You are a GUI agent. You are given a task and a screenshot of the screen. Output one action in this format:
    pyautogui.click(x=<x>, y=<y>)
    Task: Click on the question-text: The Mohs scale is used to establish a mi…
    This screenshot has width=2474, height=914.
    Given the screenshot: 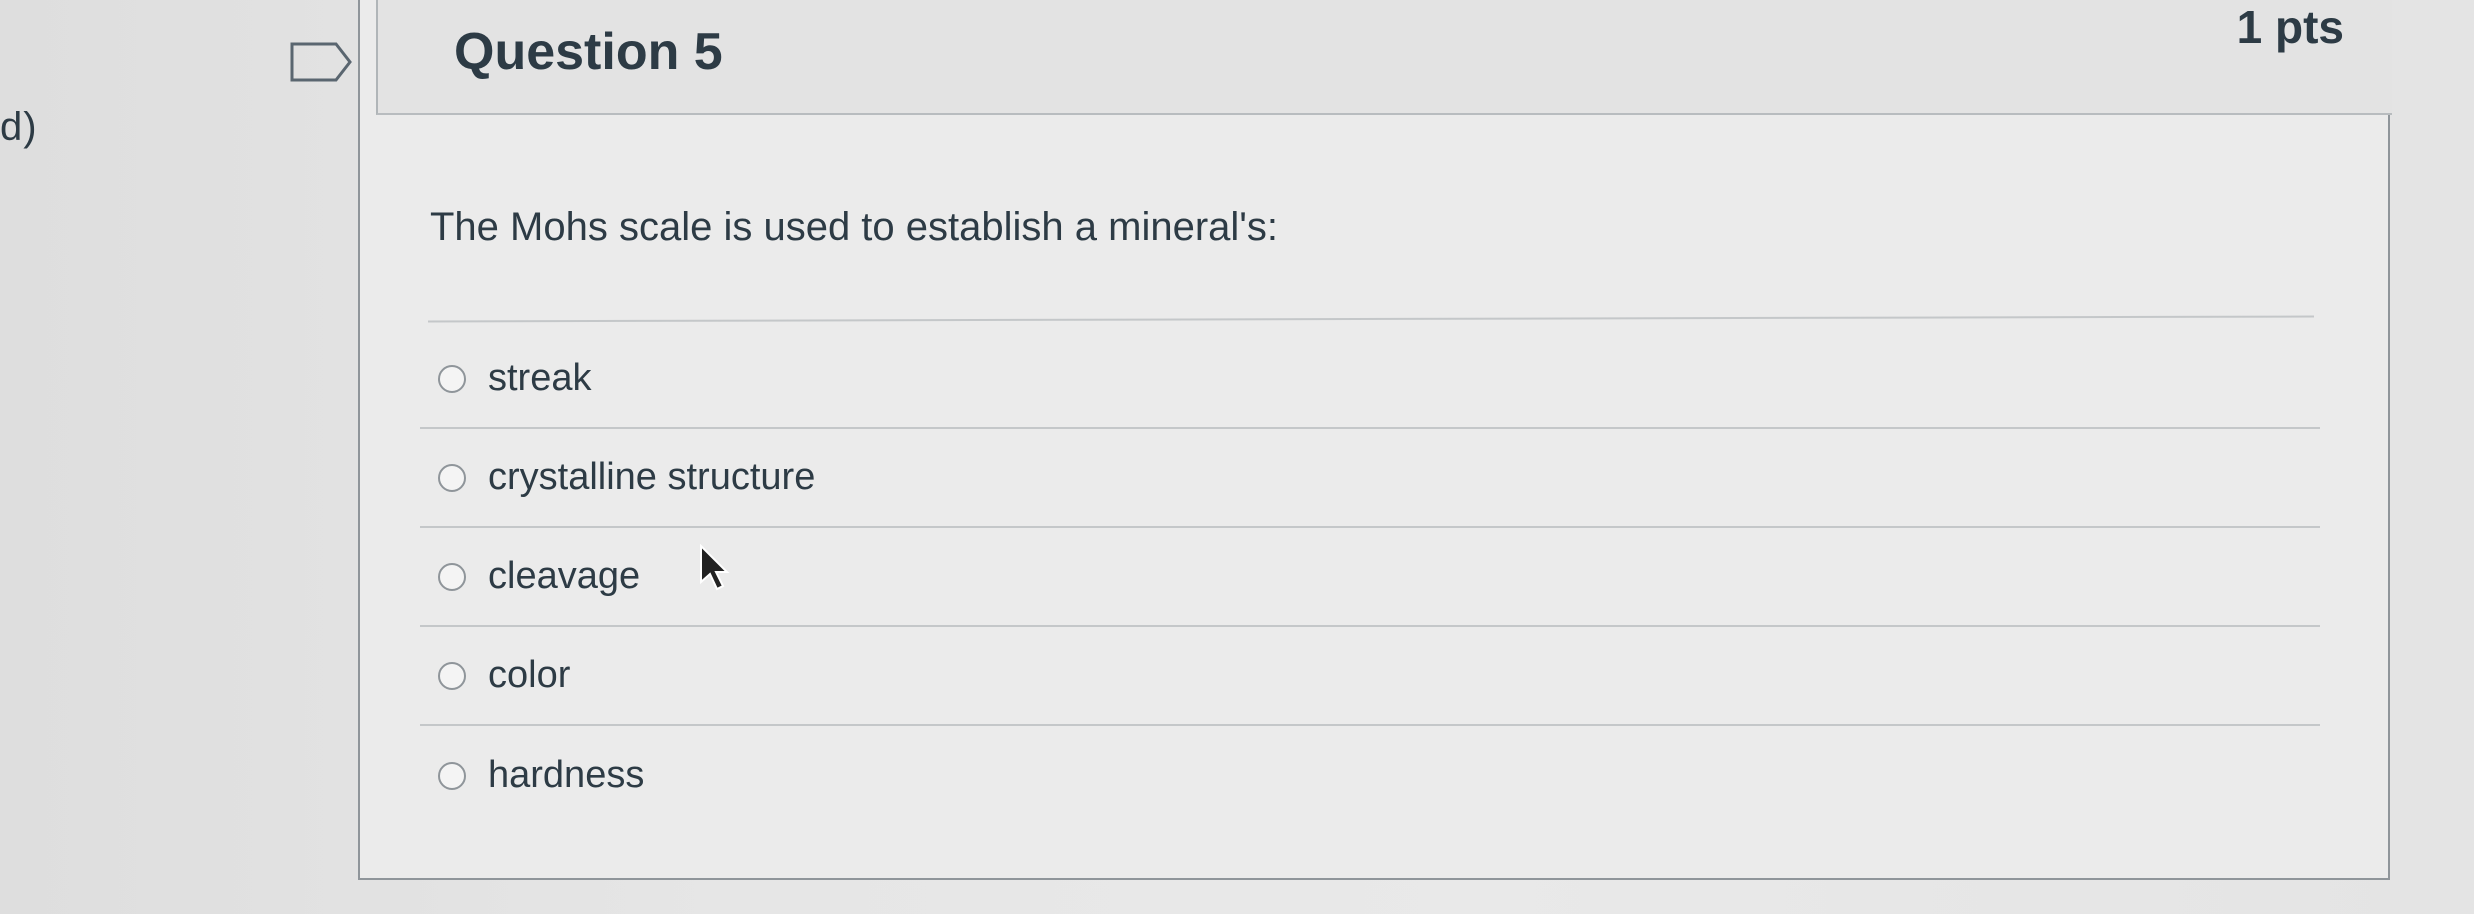 What is the action you would take?
    pyautogui.click(x=854, y=227)
    